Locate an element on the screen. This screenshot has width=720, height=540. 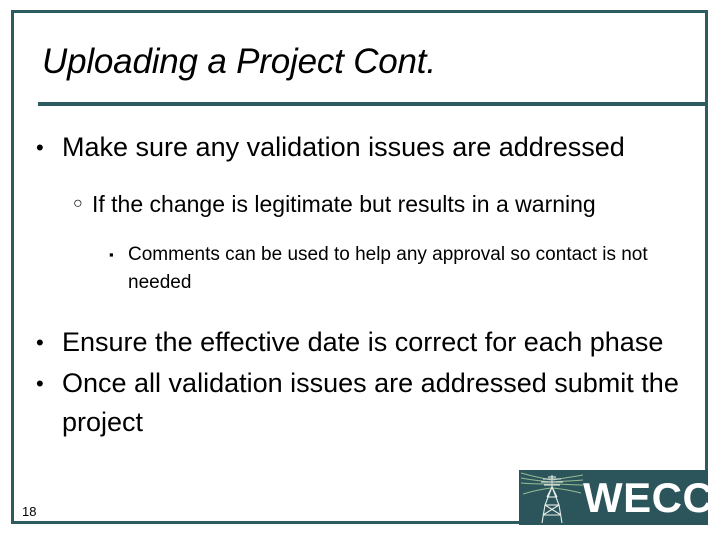
page-number: 18 is located at coordinates (29, 511).